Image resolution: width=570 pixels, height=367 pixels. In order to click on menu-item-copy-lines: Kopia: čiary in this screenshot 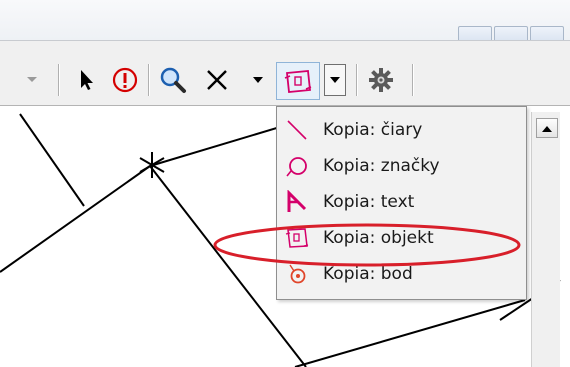, I will do `click(401, 131)`.